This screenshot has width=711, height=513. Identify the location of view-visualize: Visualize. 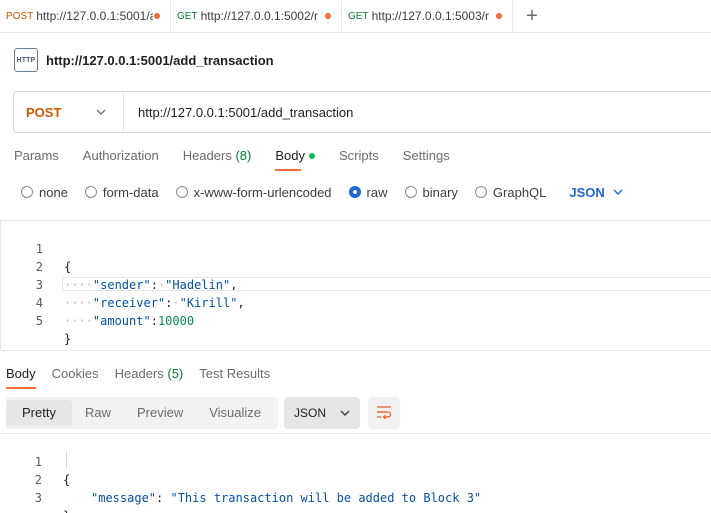
(235, 413).